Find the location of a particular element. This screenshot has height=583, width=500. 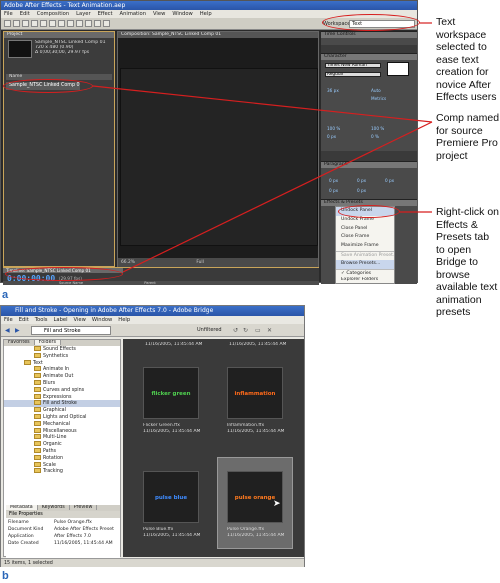

meta-row: Application After Effects 7.0 is located at coordinates (63, 536).